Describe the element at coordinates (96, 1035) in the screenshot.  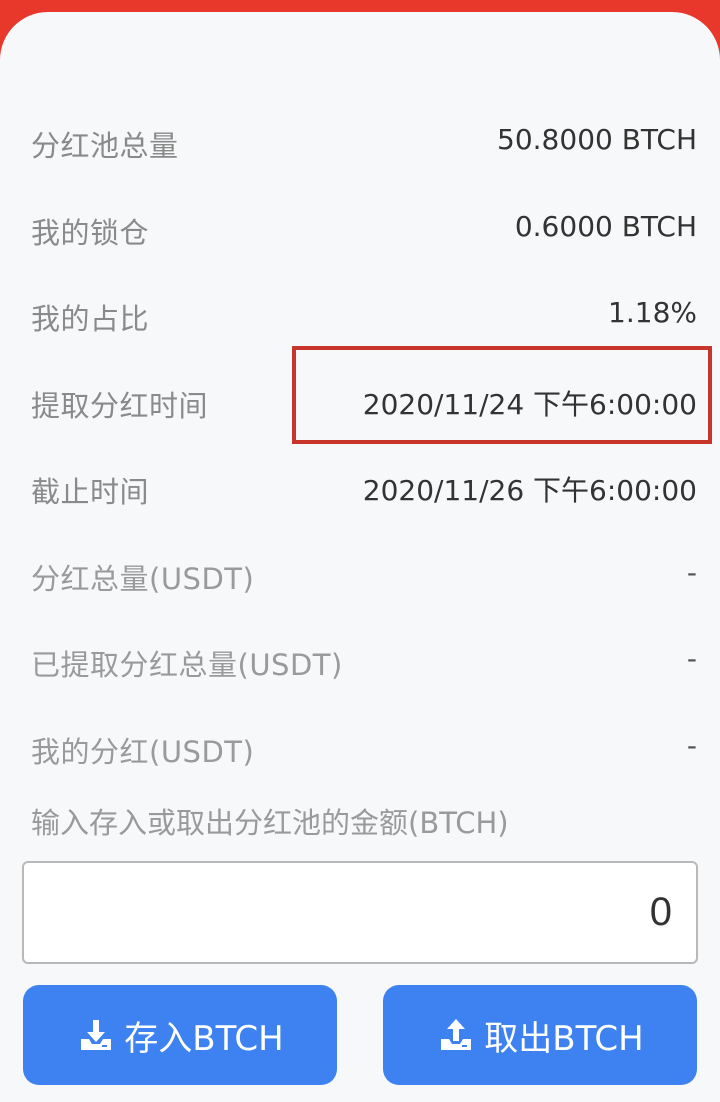
I see `download-tray-icon` at that location.